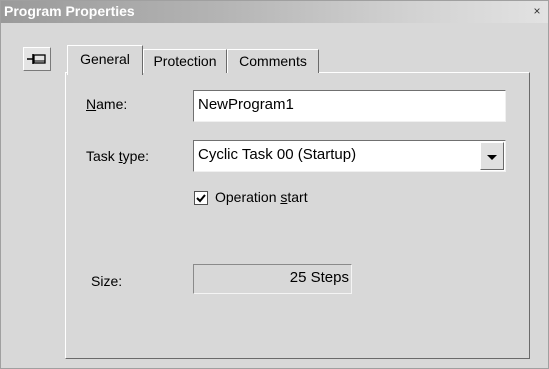 The height and width of the screenshot is (369, 549). I want to click on name-label: Name:, so click(107, 104).